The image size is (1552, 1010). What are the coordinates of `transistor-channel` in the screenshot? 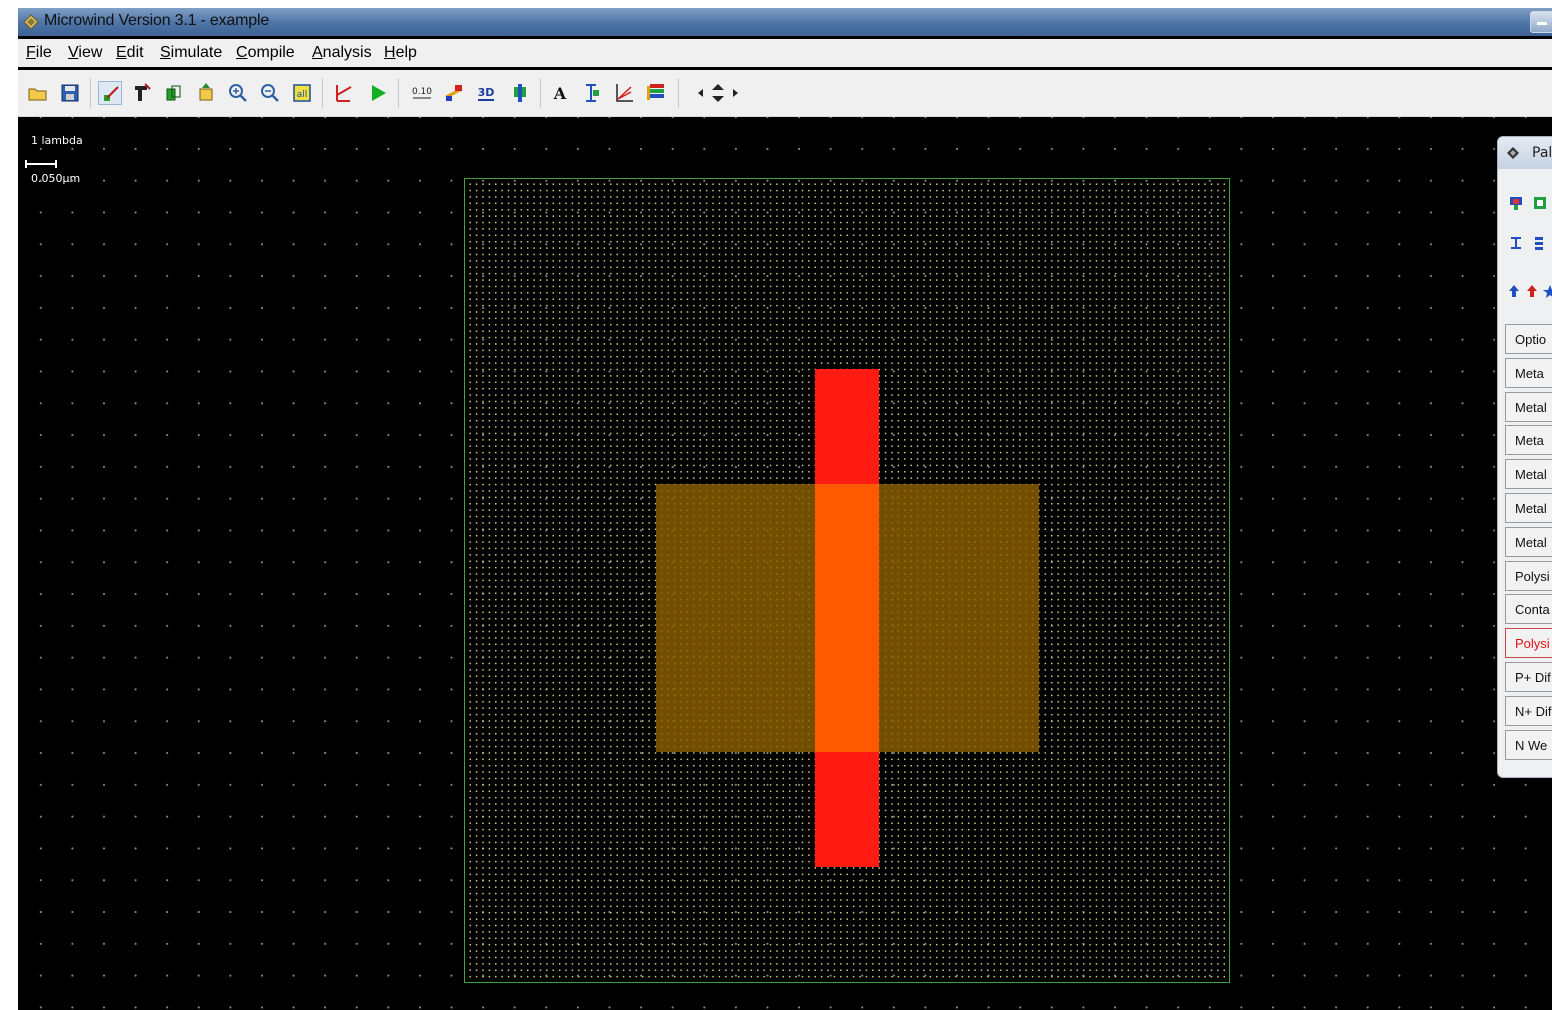 It's located at (847, 618).